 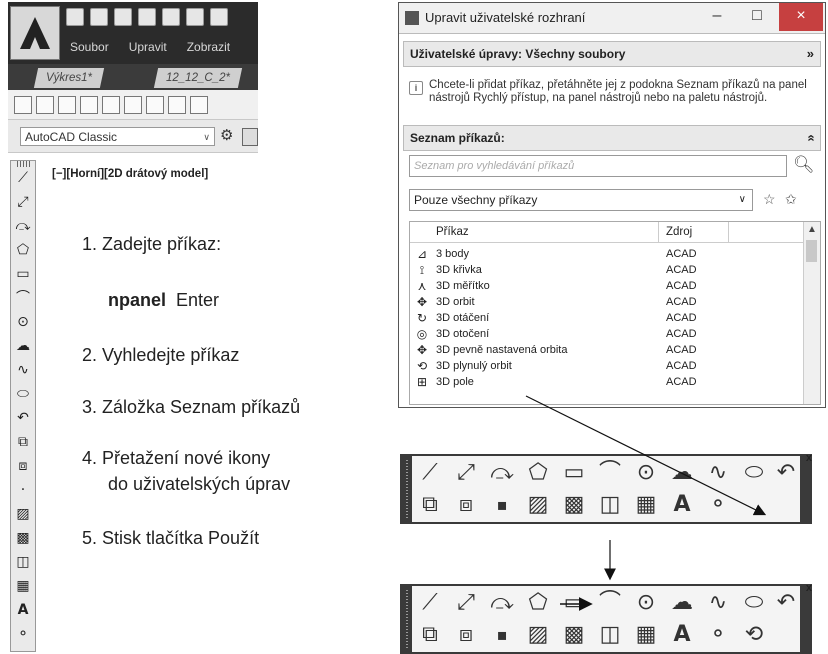 I want to click on drag-arrows, so click(x=646, y=503).